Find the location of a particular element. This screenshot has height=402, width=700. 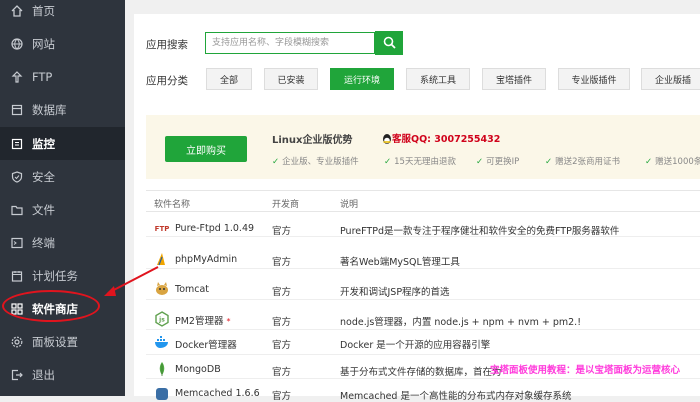

shield-icon is located at coordinates (16, 176).